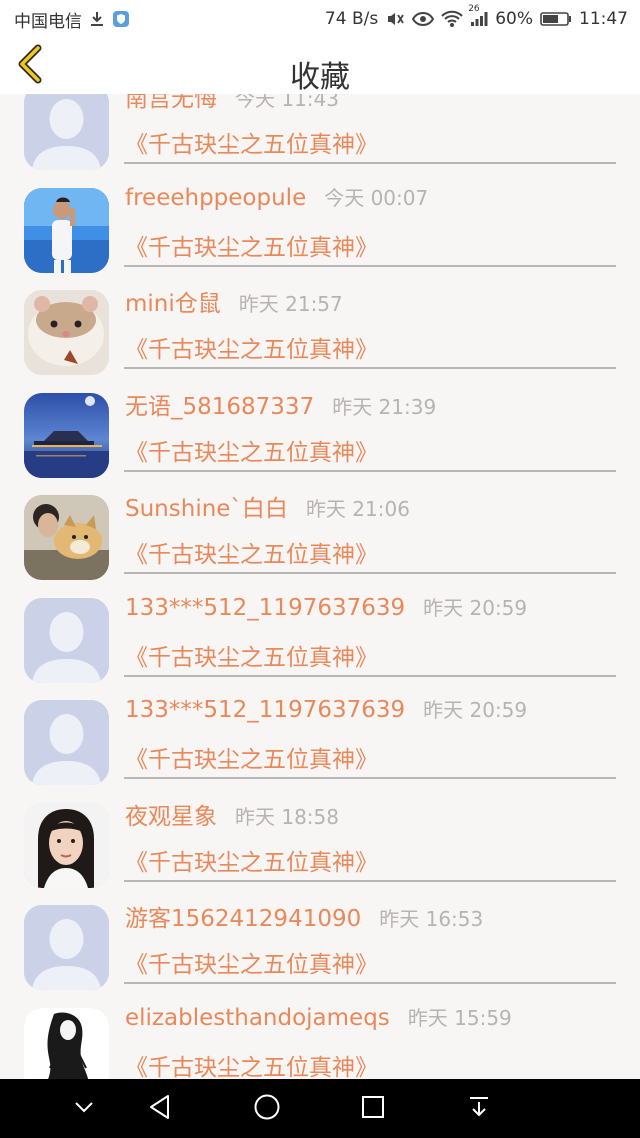 The width and height of the screenshot is (640, 1138). What do you see at coordinates (171, 814) in the screenshot?
I see `user-name: 夜观星象` at bounding box center [171, 814].